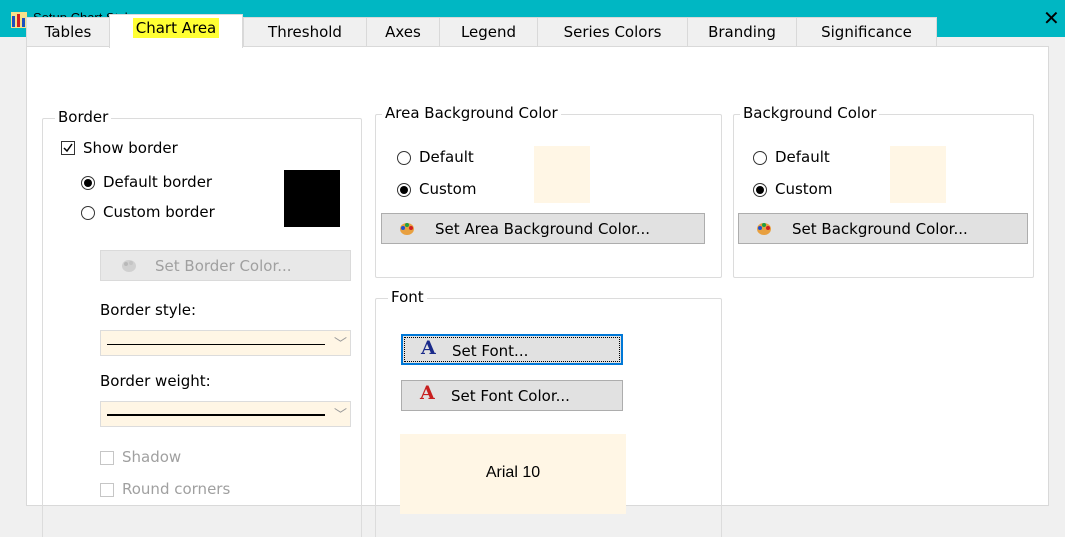  What do you see at coordinates (918, 174) in the screenshot?
I see `bg-color-swatch` at bounding box center [918, 174].